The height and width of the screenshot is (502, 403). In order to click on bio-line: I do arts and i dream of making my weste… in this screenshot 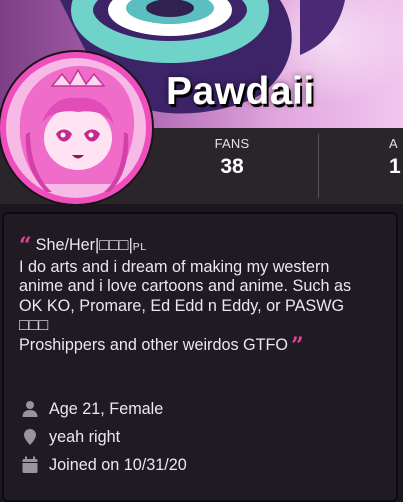, I will do `click(174, 266)`.